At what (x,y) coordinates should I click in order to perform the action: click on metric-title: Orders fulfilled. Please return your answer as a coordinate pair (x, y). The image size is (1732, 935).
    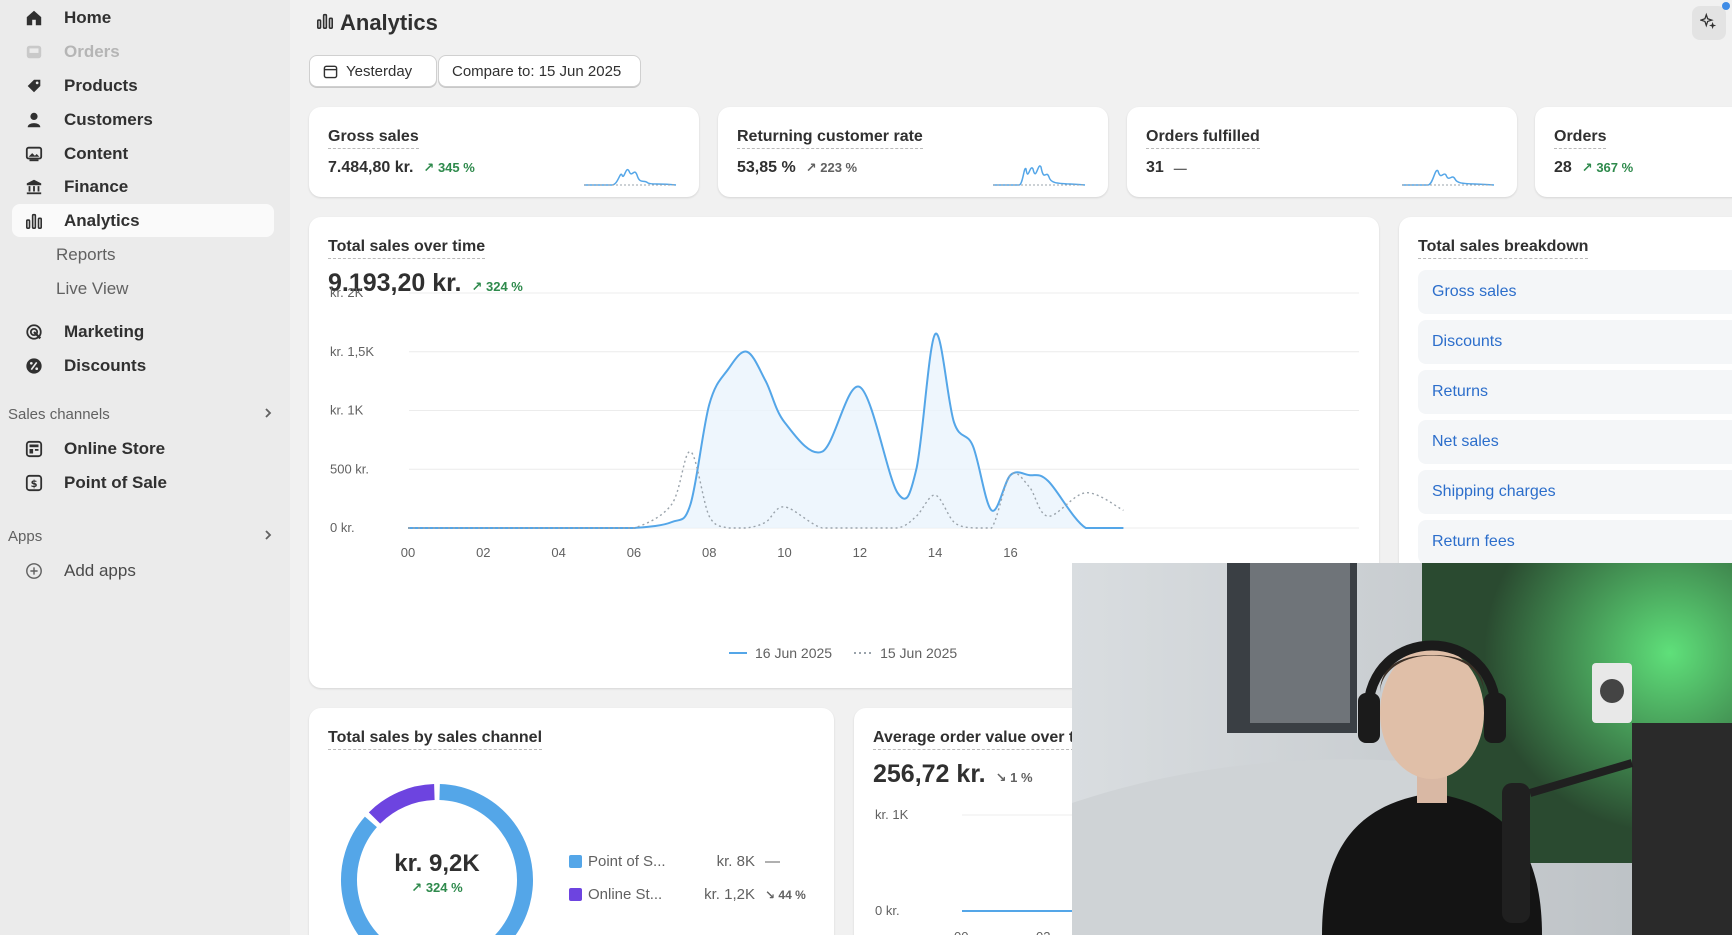
    Looking at the image, I should click on (1203, 138).